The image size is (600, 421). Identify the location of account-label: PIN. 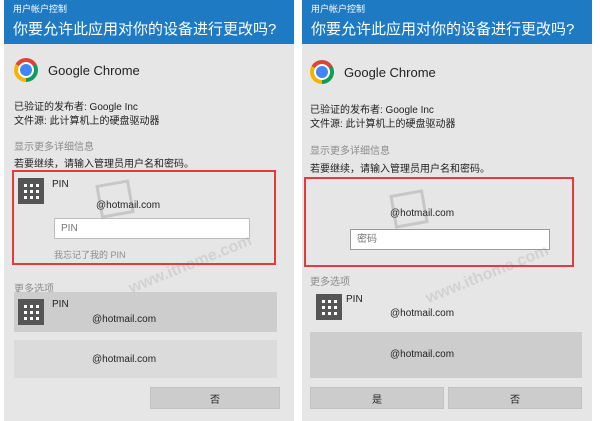
(60, 184).